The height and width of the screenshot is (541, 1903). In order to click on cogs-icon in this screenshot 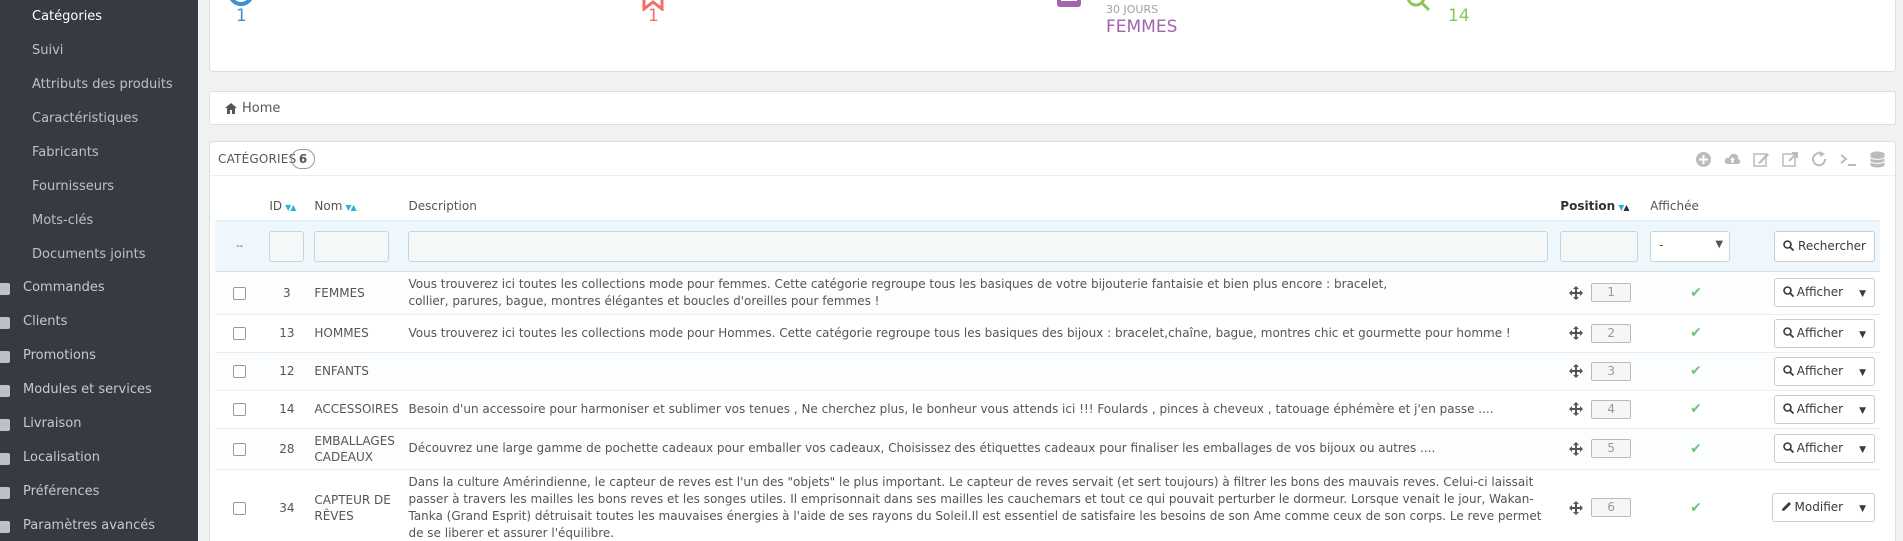, I will do `click(5, 527)`.